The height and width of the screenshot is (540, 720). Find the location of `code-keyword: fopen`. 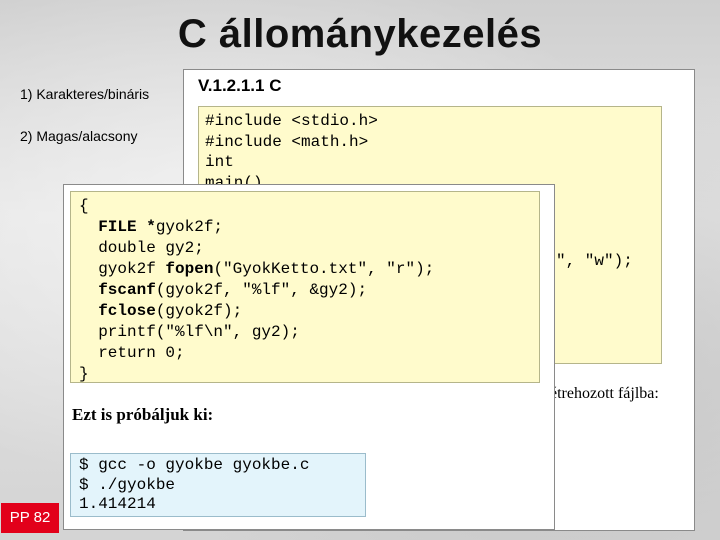

code-keyword: fopen is located at coordinates (189, 269).